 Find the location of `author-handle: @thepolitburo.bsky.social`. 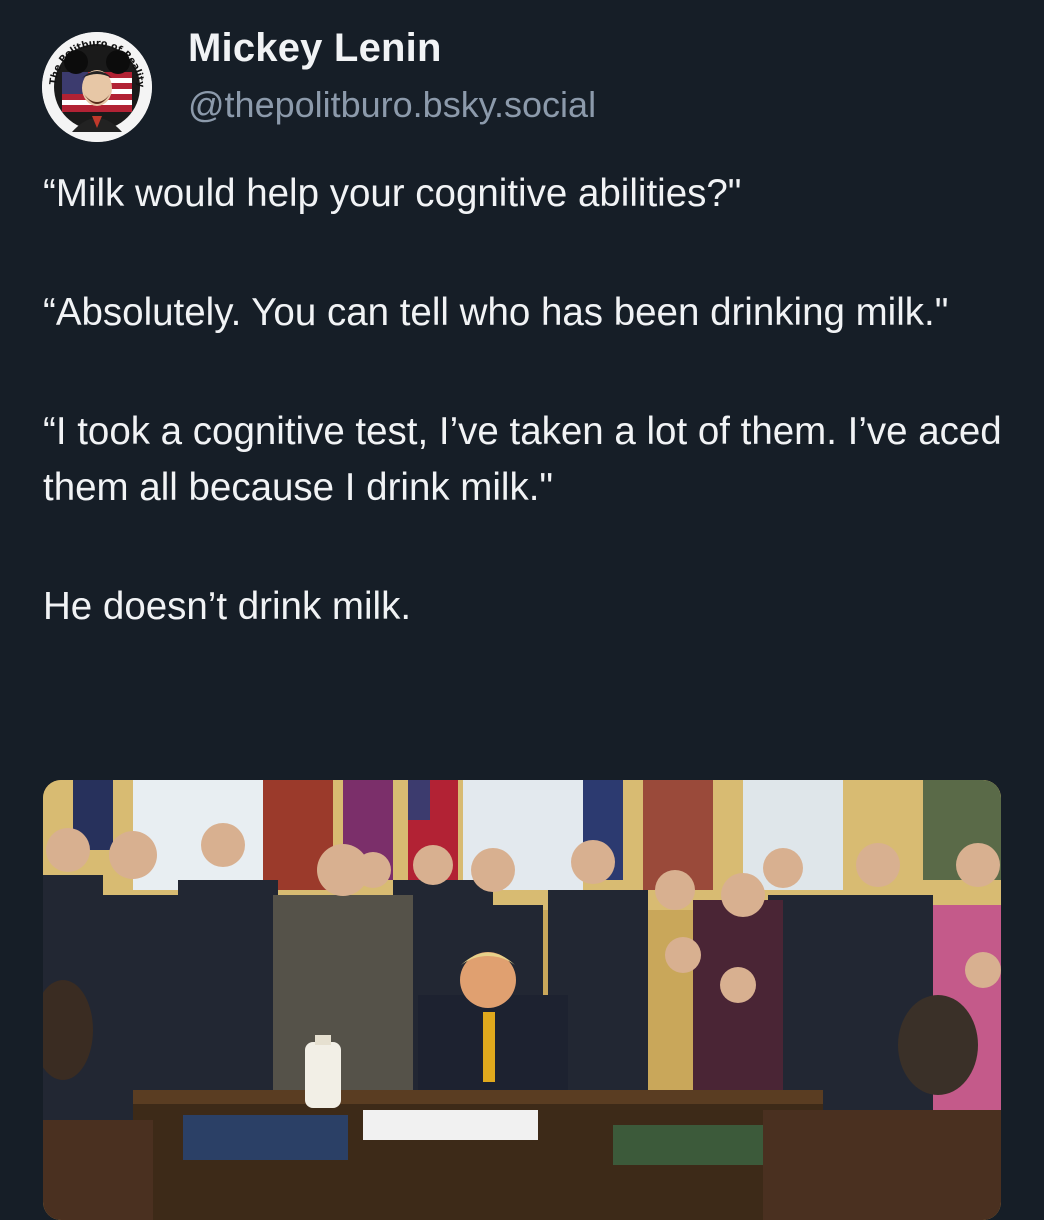

author-handle: @thepolitburo.bsky.social is located at coordinates (392, 105).